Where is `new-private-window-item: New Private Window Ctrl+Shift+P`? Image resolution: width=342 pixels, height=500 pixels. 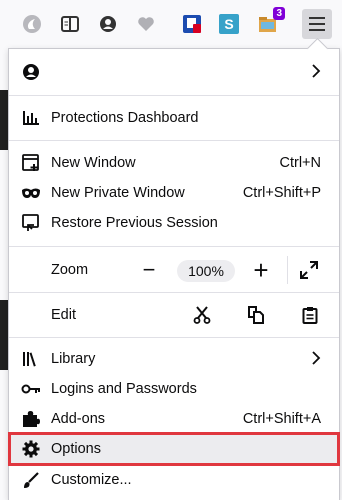 new-private-window-item: New Private Window Ctrl+Shift+P is located at coordinates (174, 193).